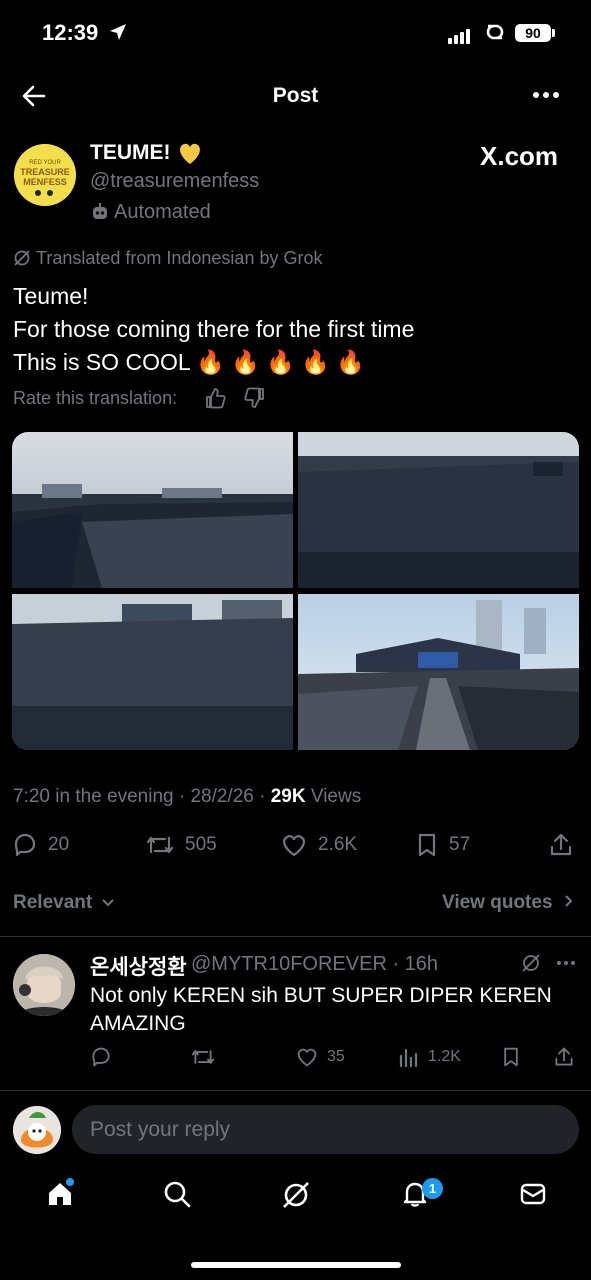  What do you see at coordinates (189, 362) in the screenshot?
I see `post-text-line: This is SO COOL 🔥 🔥 🔥 🔥 🔥` at bounding box center [189, 362].